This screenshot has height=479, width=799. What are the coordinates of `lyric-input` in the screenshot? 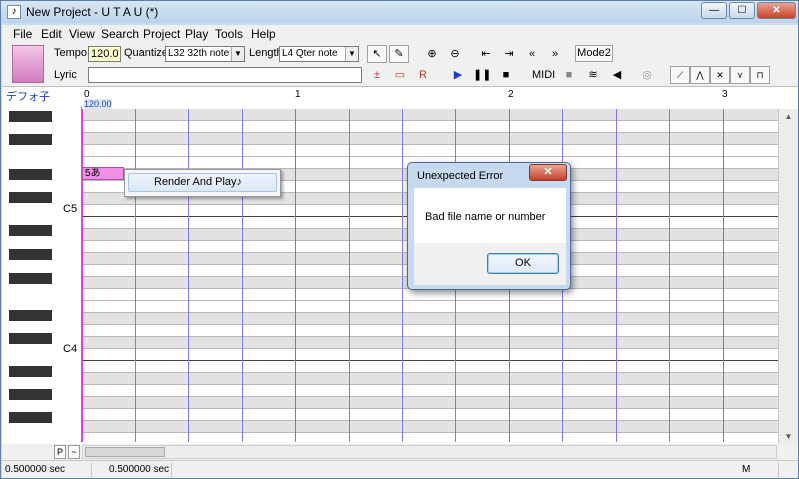 It's located at (225, 75).